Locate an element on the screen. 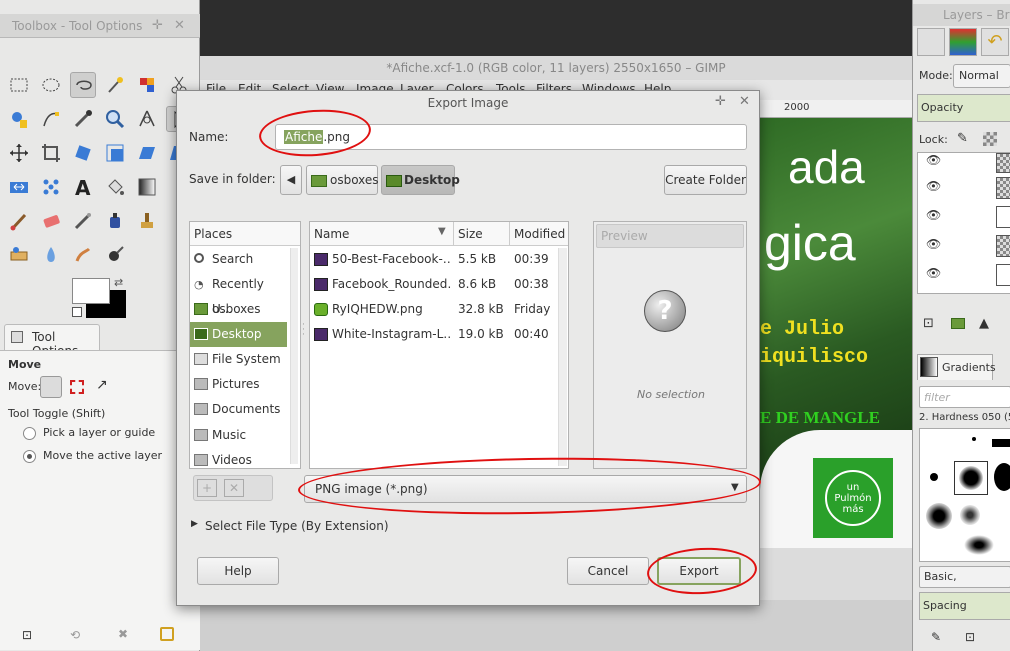 The width and height of the screenshot is (1010, 651). move-layer-mode-icon is located at coordinates (51, 387).